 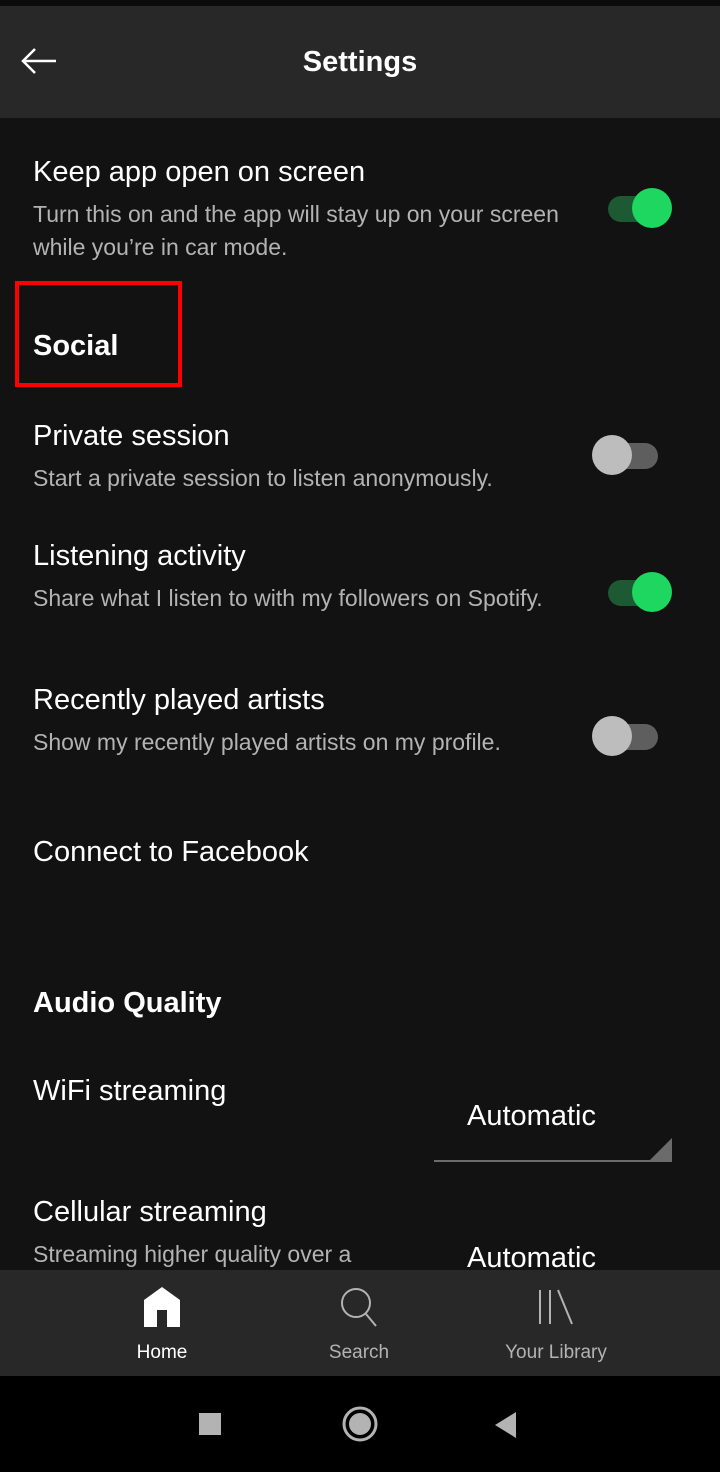 I want to click on tab-search: Search, so click(x=359, y=1323).